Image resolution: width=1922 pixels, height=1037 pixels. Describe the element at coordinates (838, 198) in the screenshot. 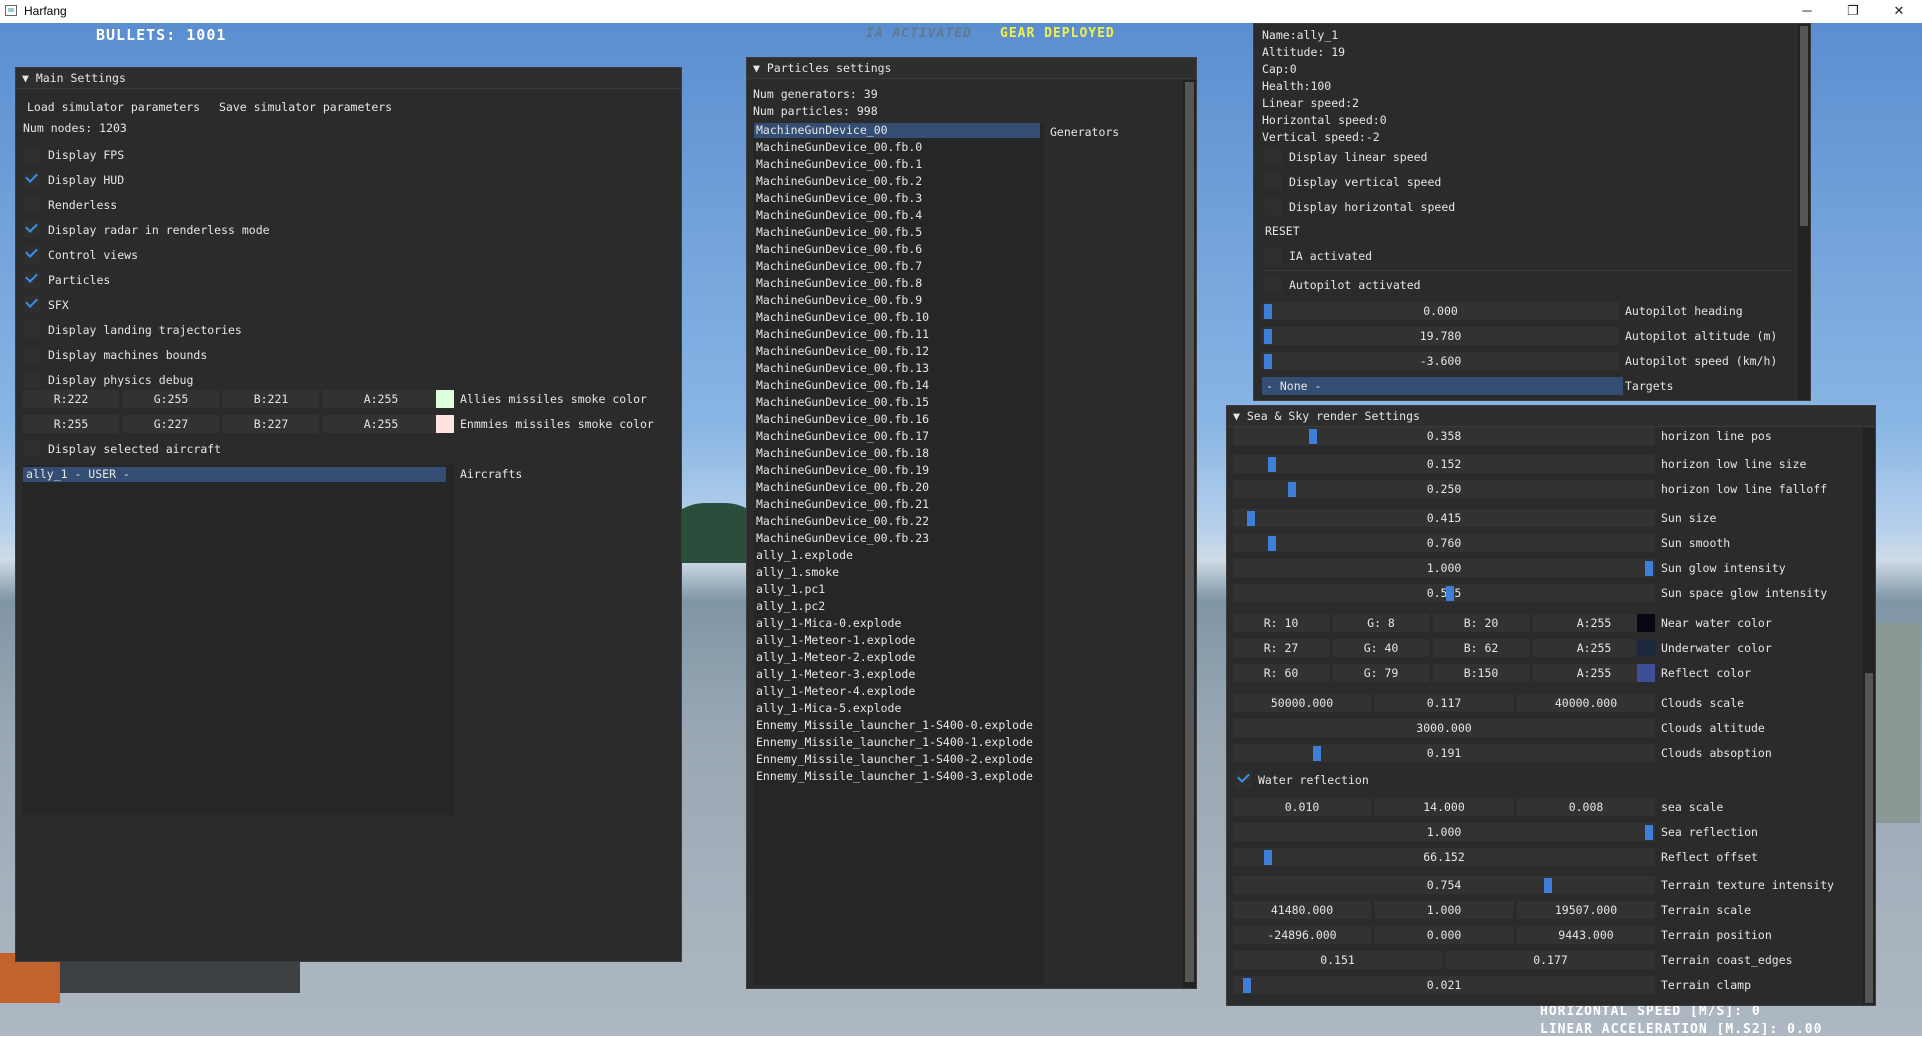

I see `generator-list-item: MachineGunDevice_00.fb.3` at that location.